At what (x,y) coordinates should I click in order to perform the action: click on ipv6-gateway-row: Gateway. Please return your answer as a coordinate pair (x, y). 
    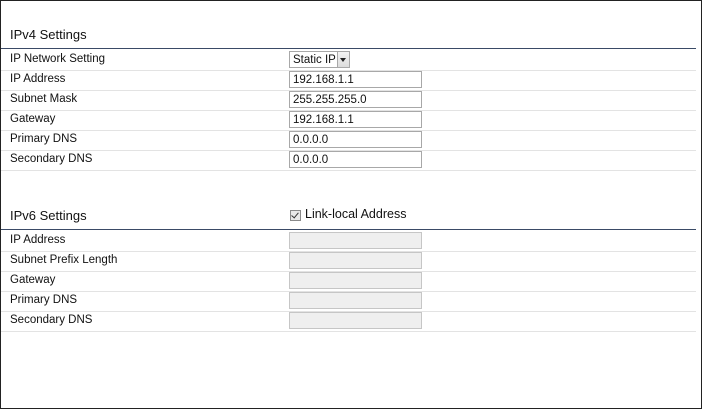
    Looking at the image, I should click on (348, 281).